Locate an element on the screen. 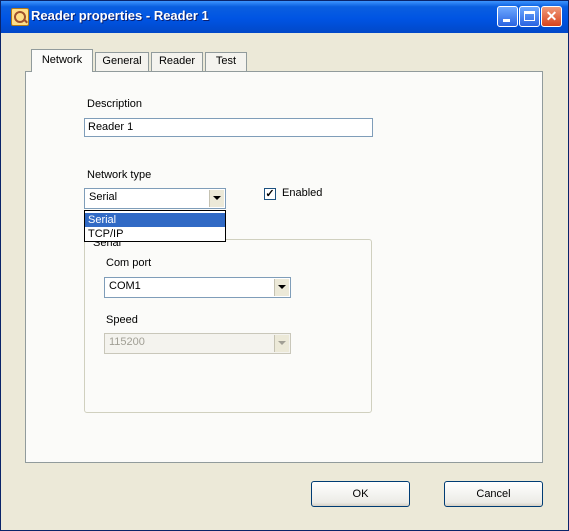 This screenshot has width=569, height=531. speed-dropdown-button is located at coordinates (281, 343).